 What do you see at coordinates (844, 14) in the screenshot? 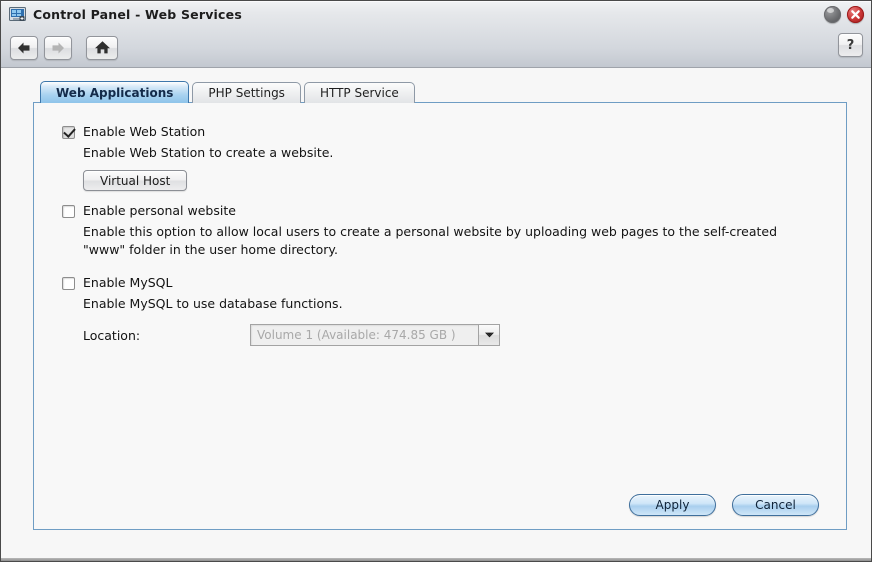
I see `window-controls` at bounding box center [844, 14].